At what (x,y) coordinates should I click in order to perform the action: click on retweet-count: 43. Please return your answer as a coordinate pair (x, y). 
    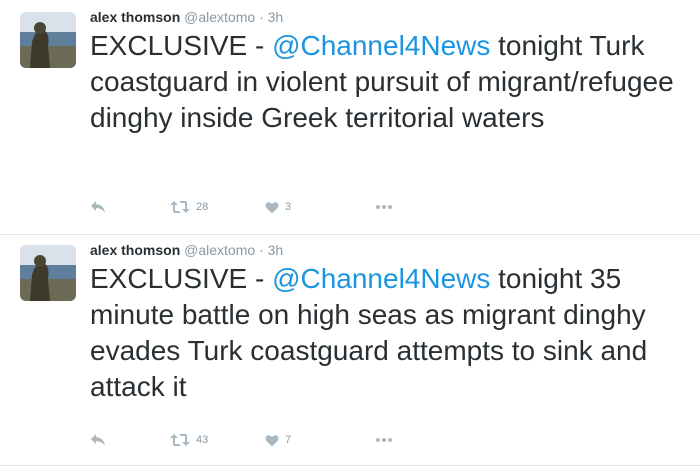
    Looking at the image, I should click on (202, 440).